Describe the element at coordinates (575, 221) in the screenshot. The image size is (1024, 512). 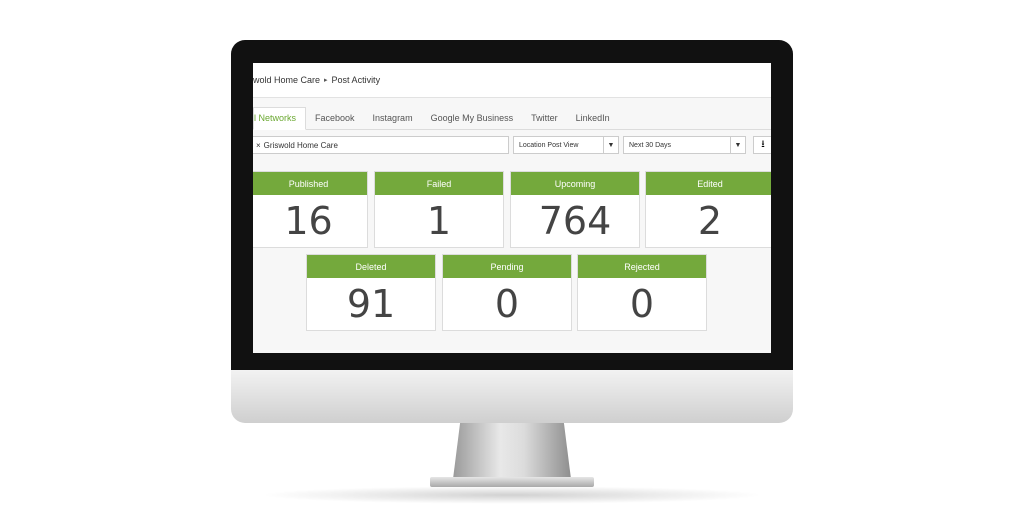
I see `stat-value: 764` at that location.